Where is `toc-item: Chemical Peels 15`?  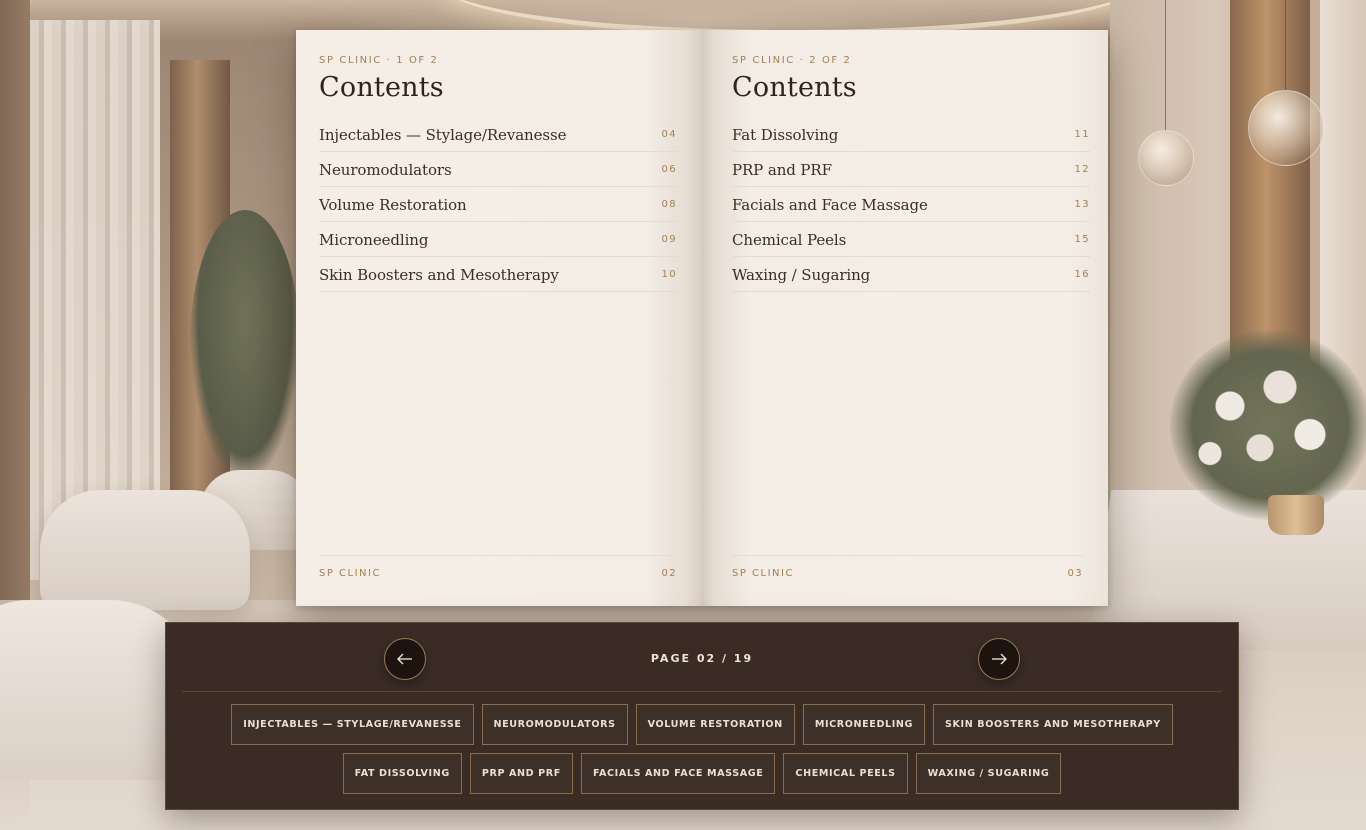
toc-item: Chemical Peels 15 is located at coordinates (911, 240).